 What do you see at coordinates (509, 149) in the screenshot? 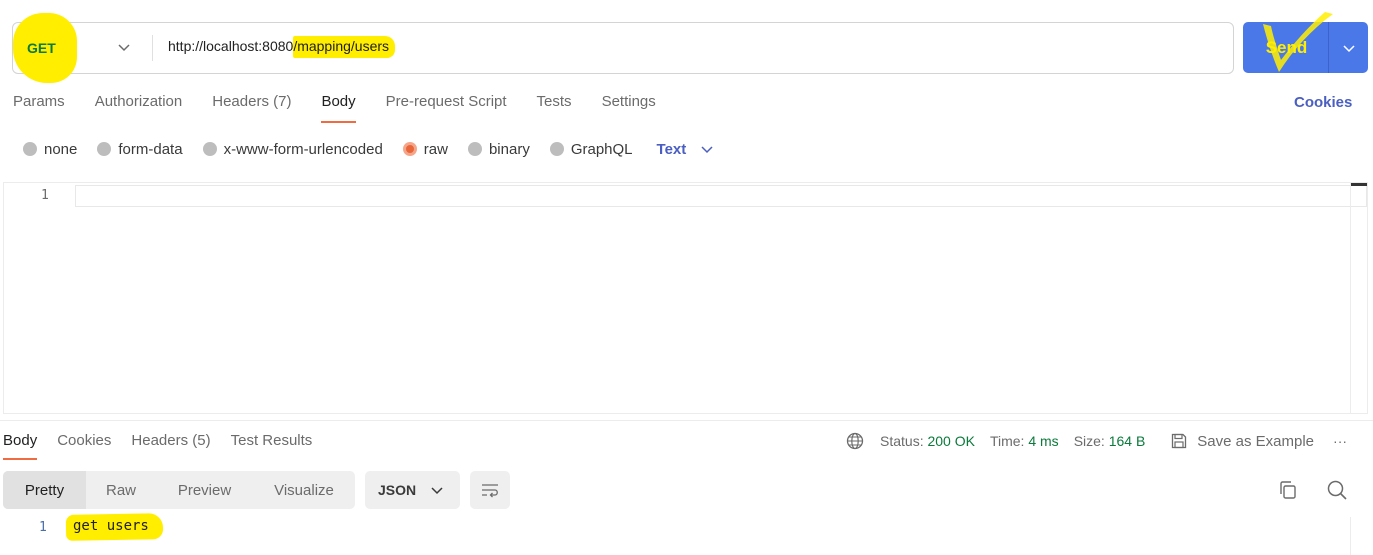
I see `radio-label: binary` at bounding box center [509, 149].